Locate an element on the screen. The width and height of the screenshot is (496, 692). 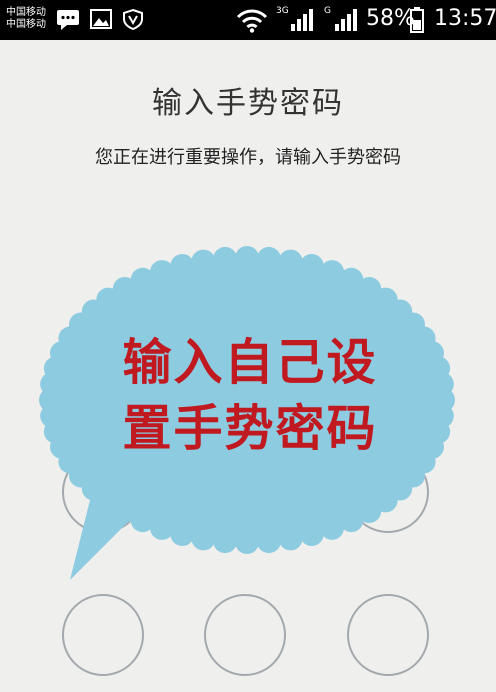
overlay-line-2: 置手势密码 is located at coordinates (250, 428).